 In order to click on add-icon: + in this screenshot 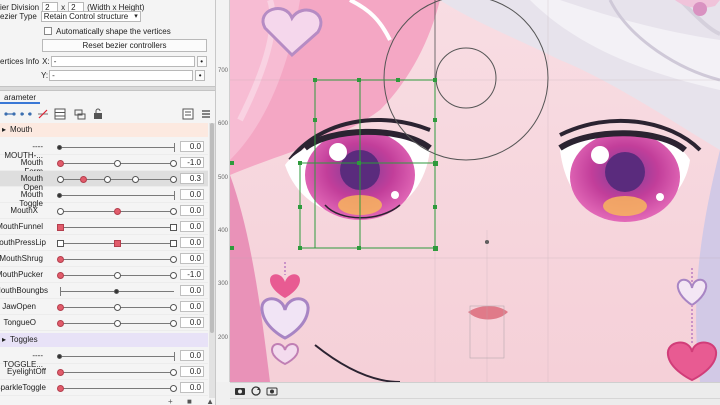, I will do `click(170, 401)`.